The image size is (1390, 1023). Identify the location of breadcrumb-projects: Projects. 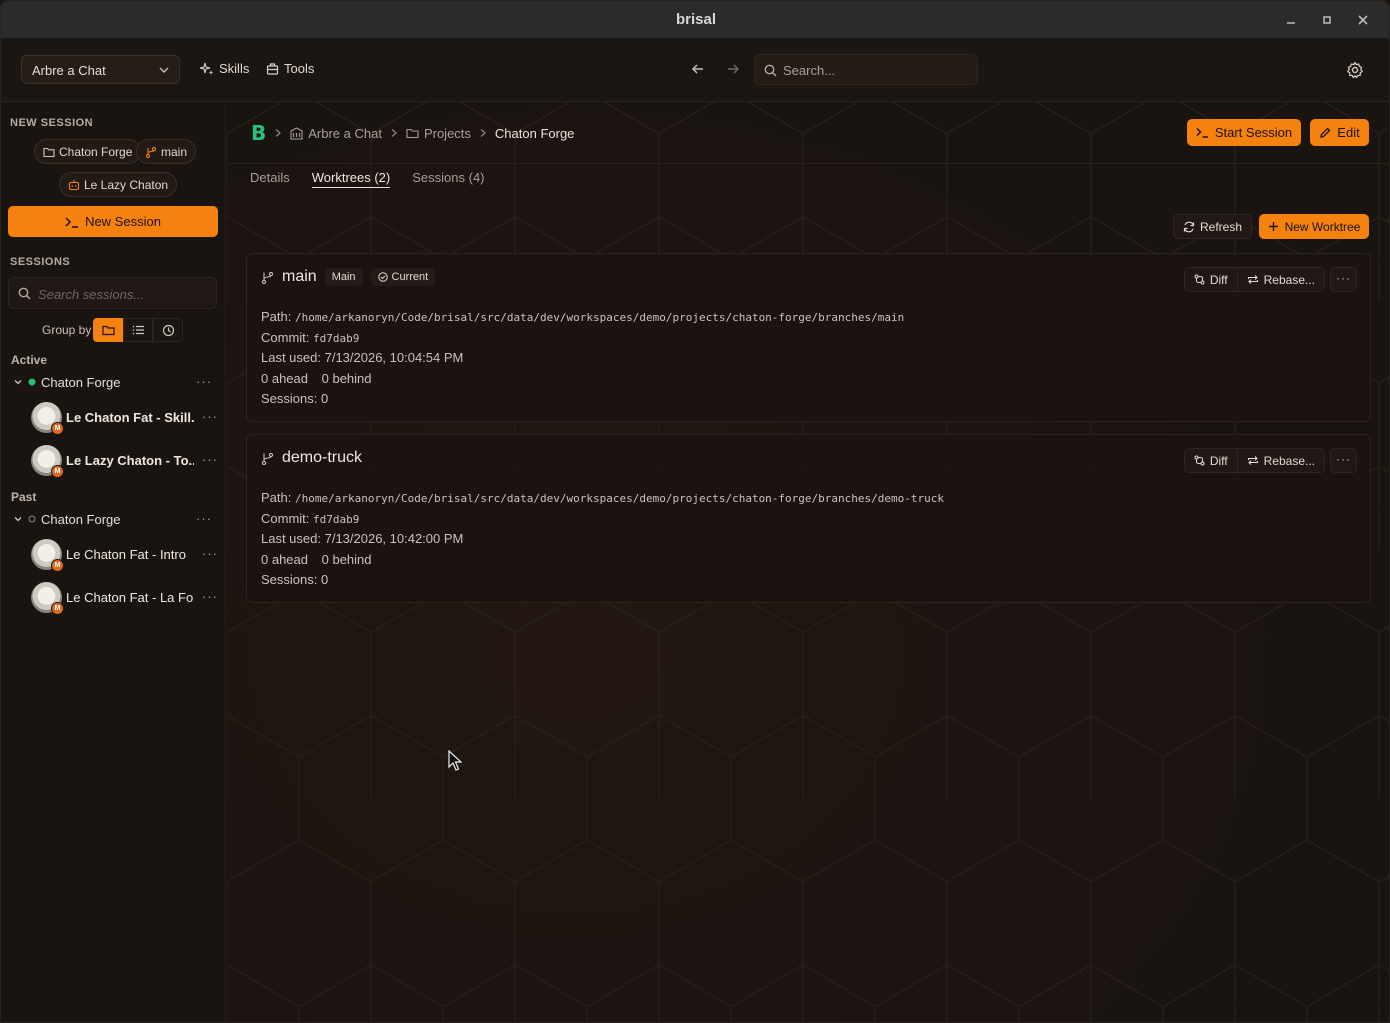
(438, 133).